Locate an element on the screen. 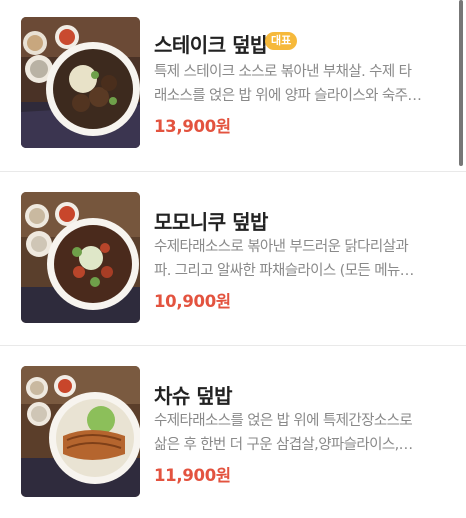 The height and width of the screenshot is (518, 466). menu-item-name: 스테이크 덮밥 is located at coordinates (211, 45).